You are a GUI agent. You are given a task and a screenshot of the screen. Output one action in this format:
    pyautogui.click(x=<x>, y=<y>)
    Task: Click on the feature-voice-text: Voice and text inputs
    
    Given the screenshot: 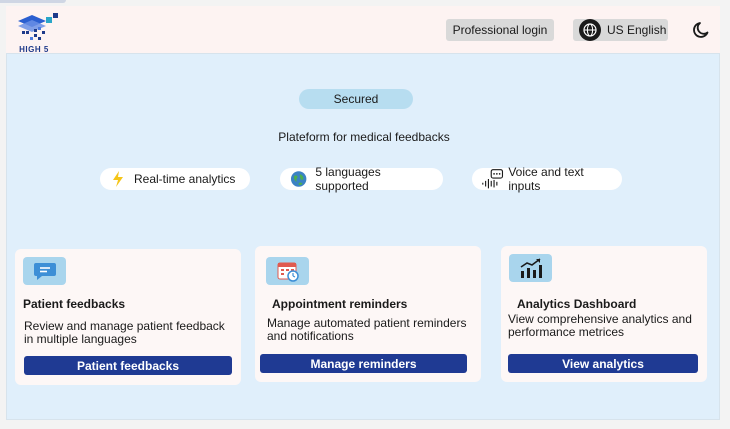 What is the action you would take?
    pyautogui.click(x=547, y=179)
    